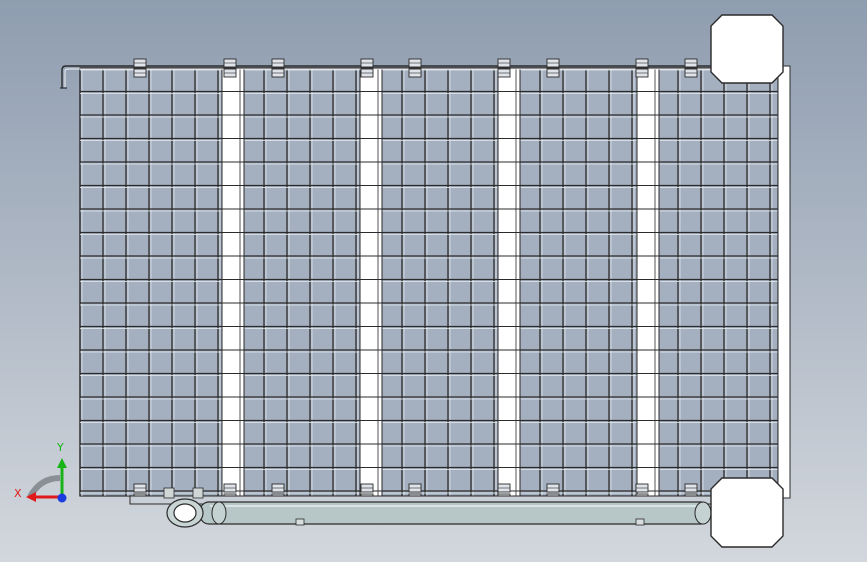 The image size is (867, 562). What do you see at coordinates (46, 480) in the screenshot?
I see `coordinate-triad-icon` at bounding box center [46, 480].